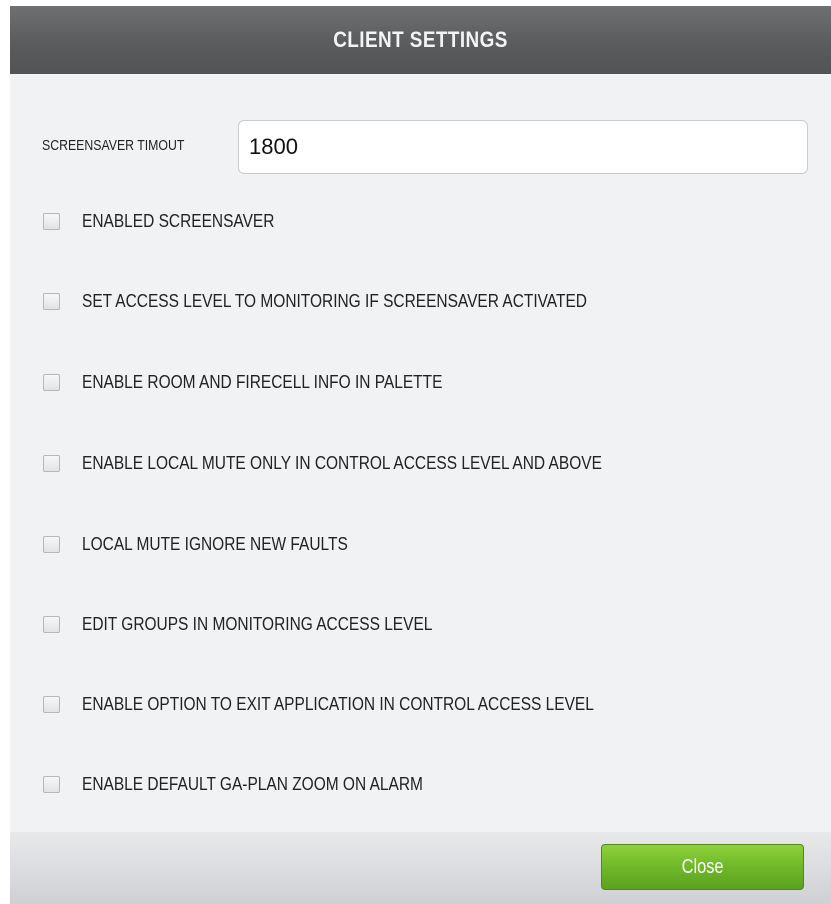  What do you see at coordinates (113, 145) in the screenshot?
I see `screensaver-timeout-label: SCREENSAVER TIMOUT` at bounding box center [113, 145].